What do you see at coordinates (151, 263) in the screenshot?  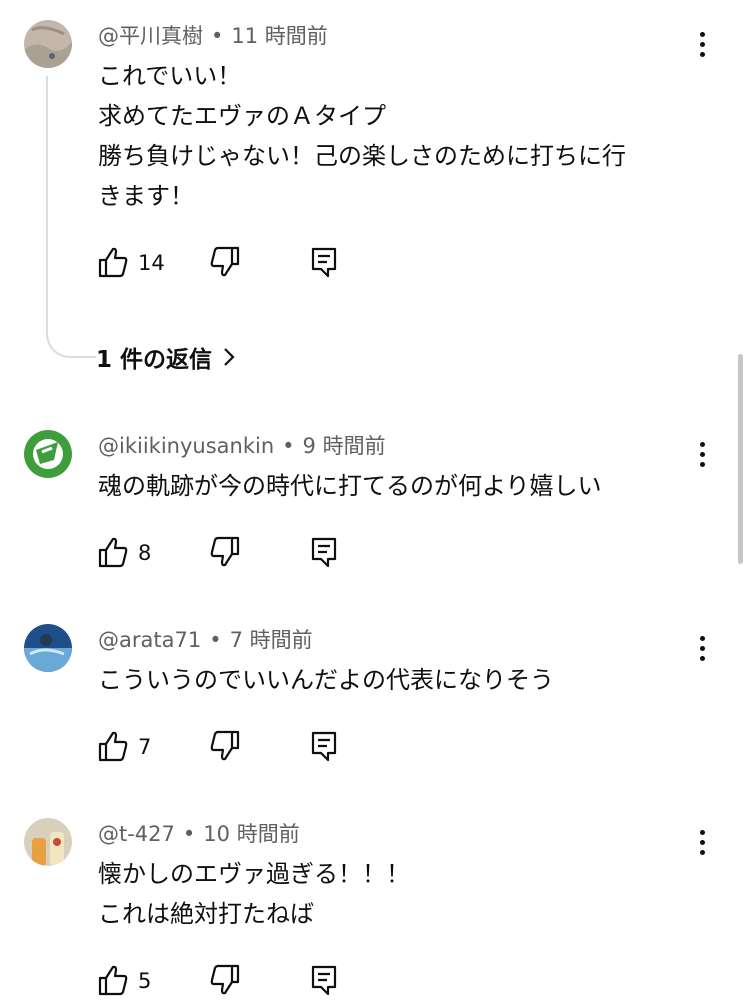 I see `like-count: 14` at bounding box center [151, 263].